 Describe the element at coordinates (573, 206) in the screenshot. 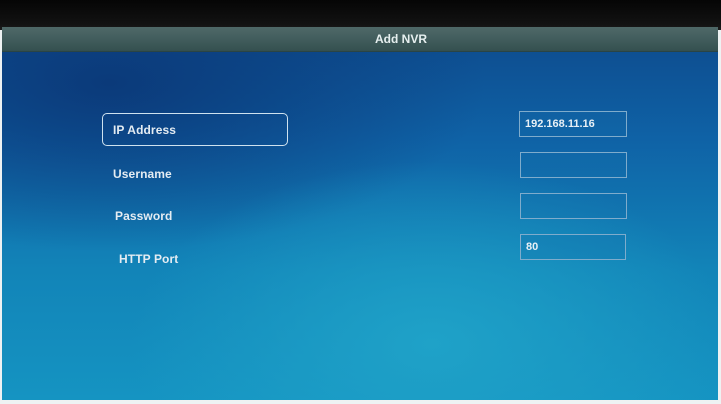

I see `password-field` at that location.